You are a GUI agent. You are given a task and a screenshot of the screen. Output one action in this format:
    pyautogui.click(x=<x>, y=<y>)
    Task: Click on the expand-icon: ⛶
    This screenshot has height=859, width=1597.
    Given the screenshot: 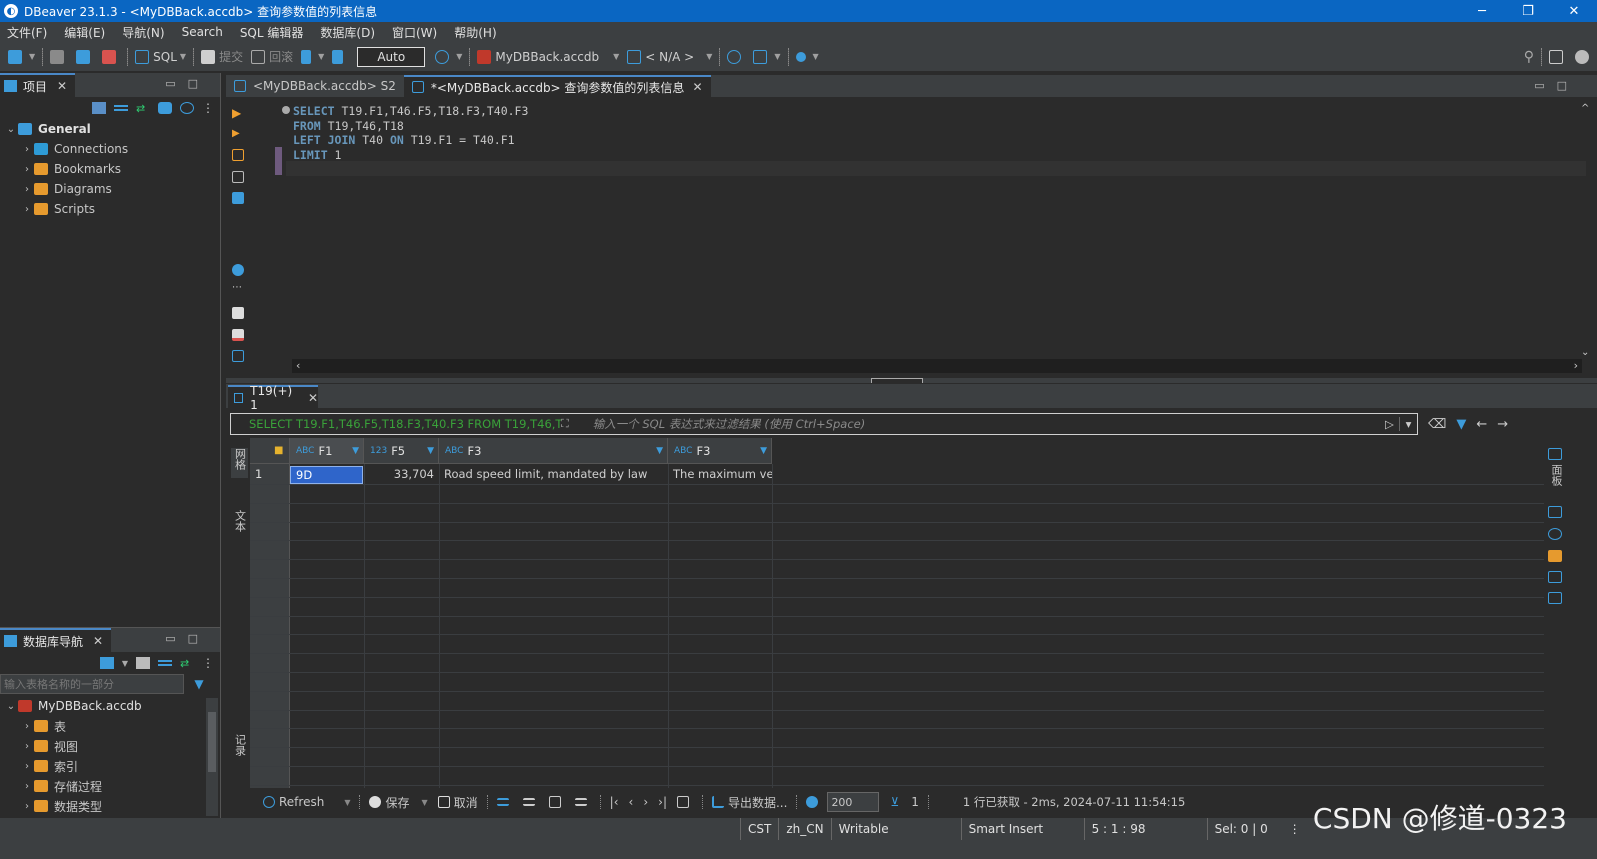 What is the action you would take?
    pyautogui.click(x=565, y=424)
    